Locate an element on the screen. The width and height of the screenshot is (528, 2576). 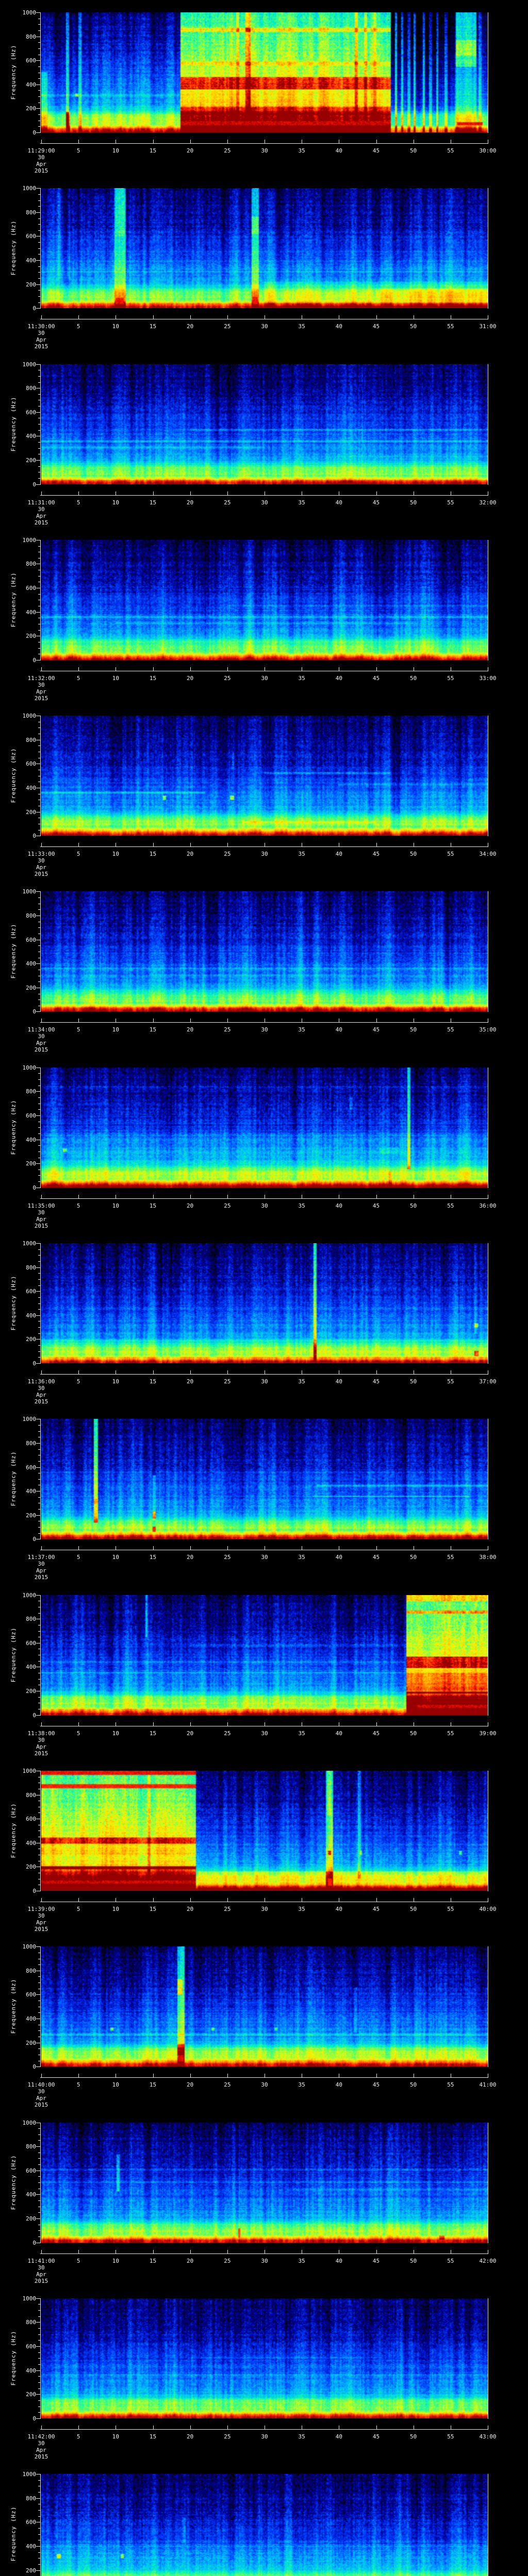
start-time-label: 11:42:00 is located at coordinates (41, 2436).